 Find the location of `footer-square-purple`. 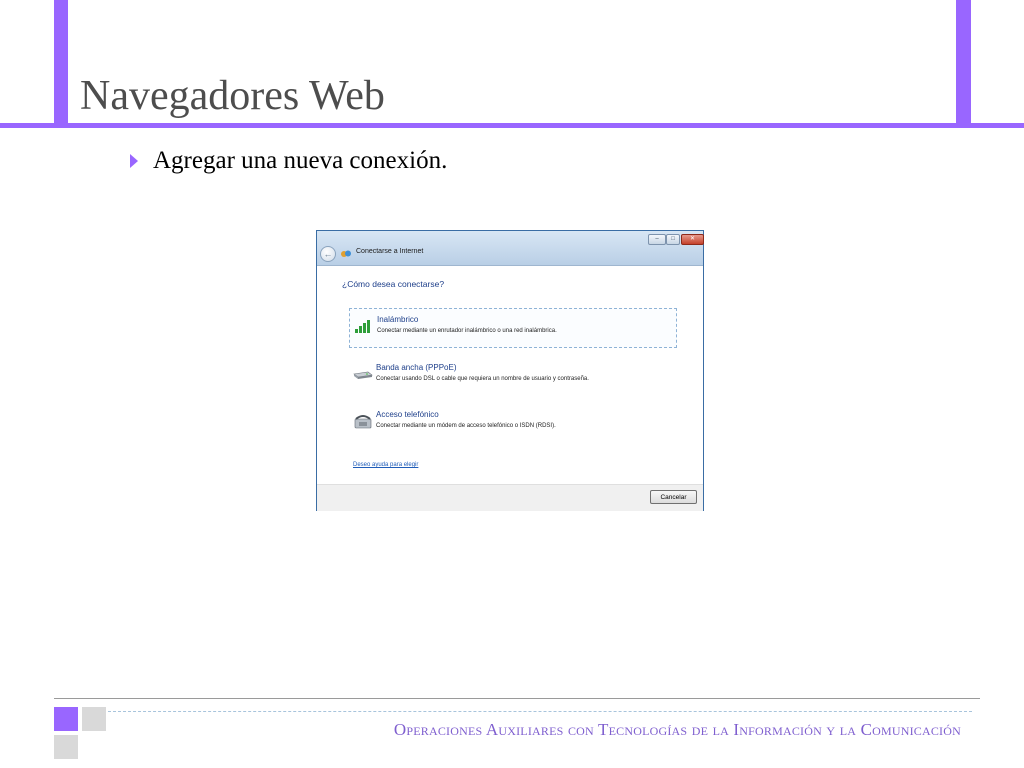

footer-square-purple is located at coordinates (66, 719).